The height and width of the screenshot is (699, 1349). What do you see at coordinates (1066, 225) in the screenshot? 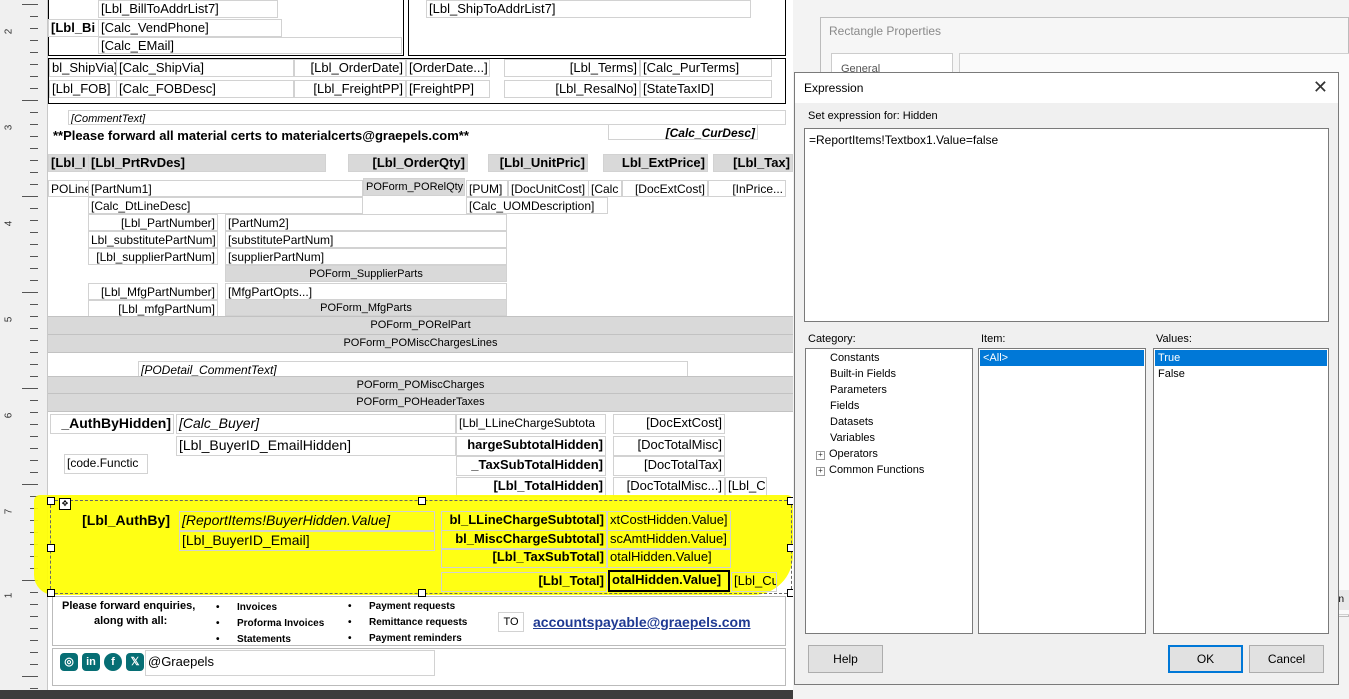
I see `expression-editor: =ReportItems!Textbox1.Value=false` at bounding box center [1066, 225].